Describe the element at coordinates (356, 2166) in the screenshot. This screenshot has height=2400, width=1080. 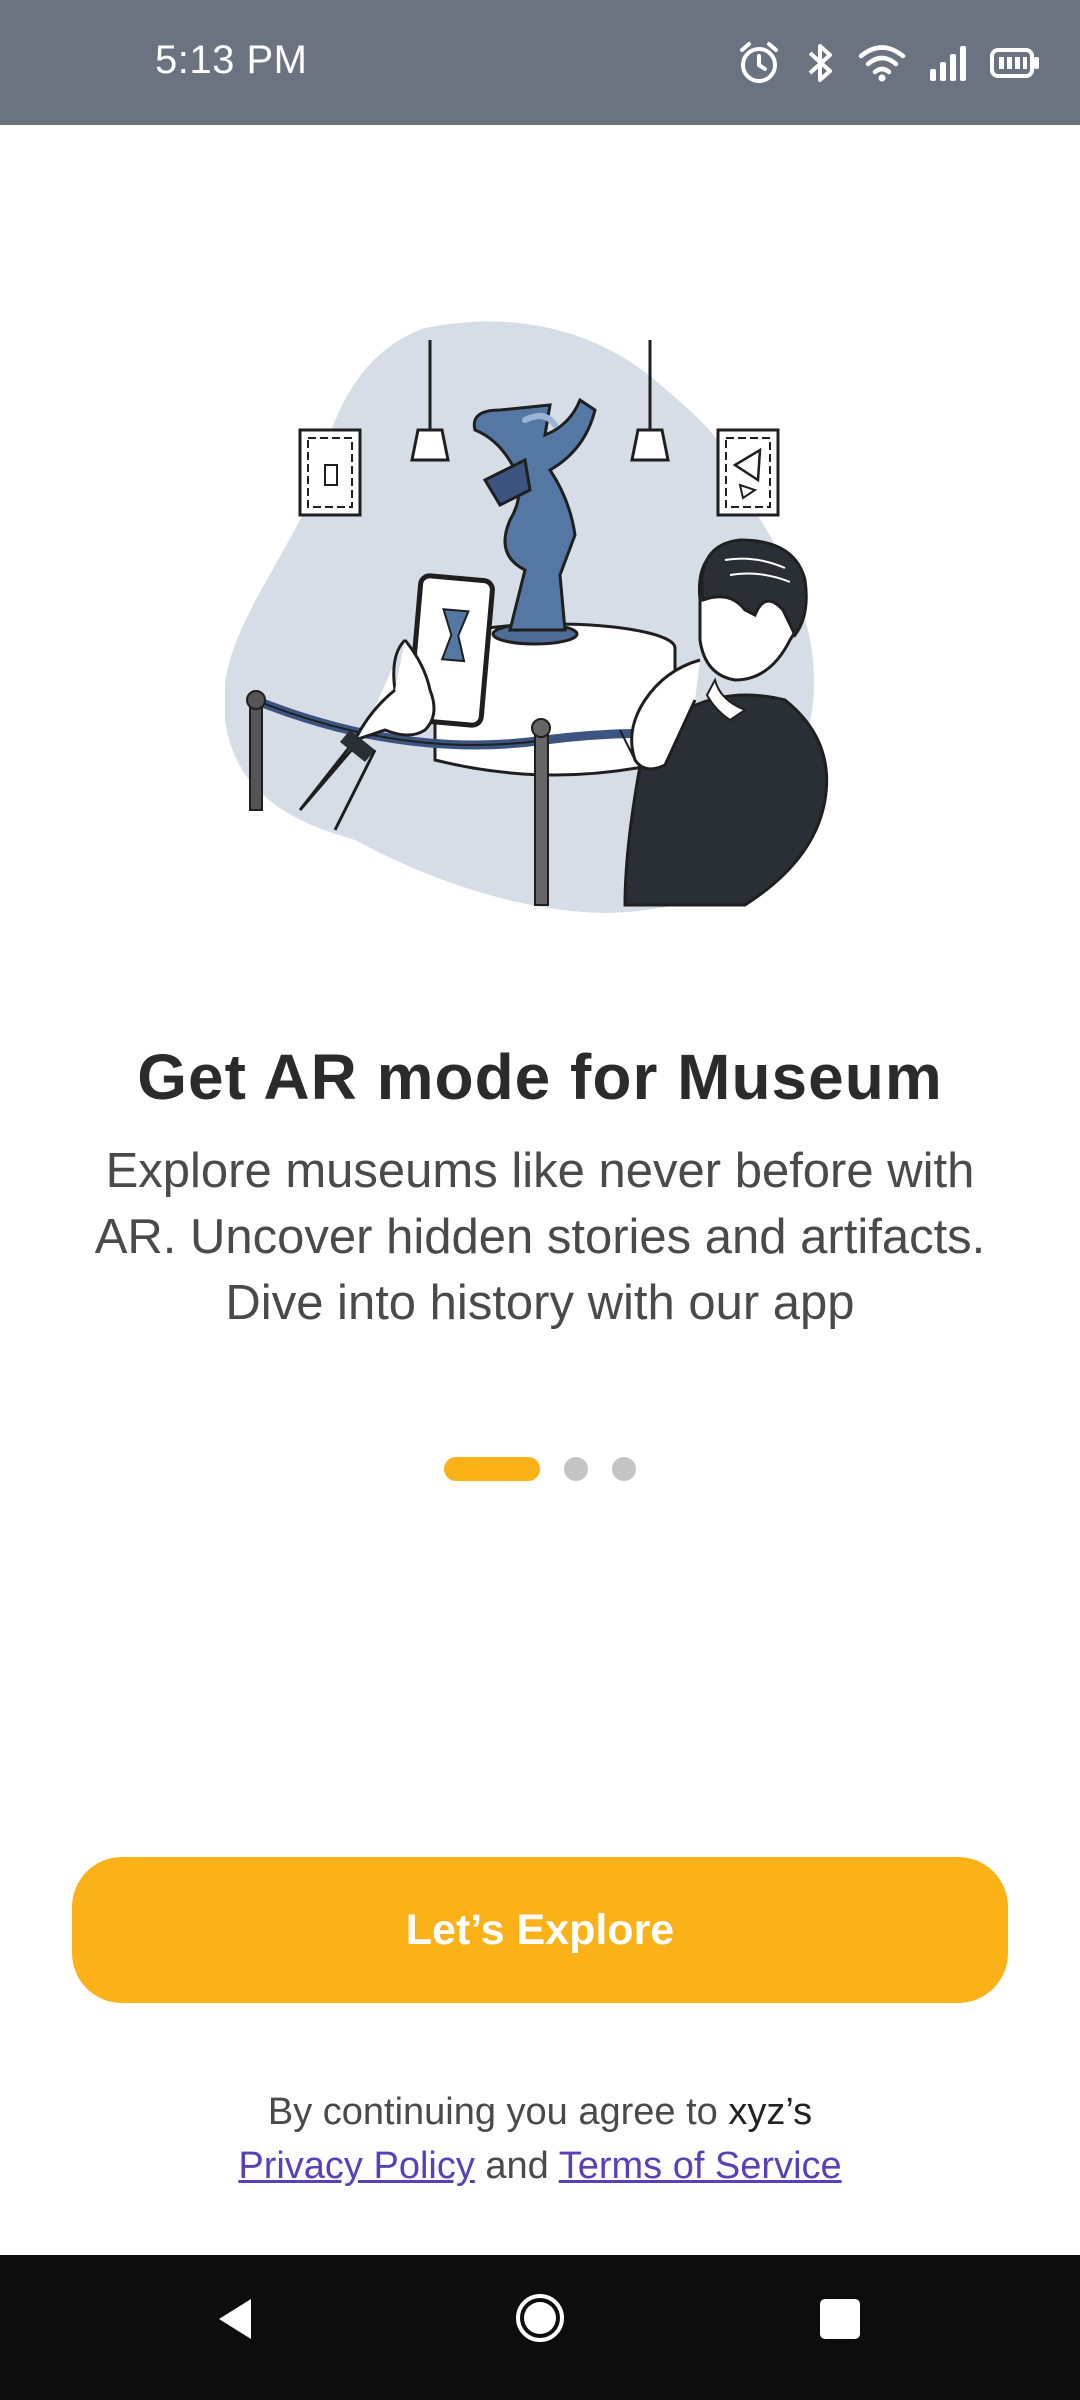
I see `privacy-policy-link: Privacy Policy` at that location.